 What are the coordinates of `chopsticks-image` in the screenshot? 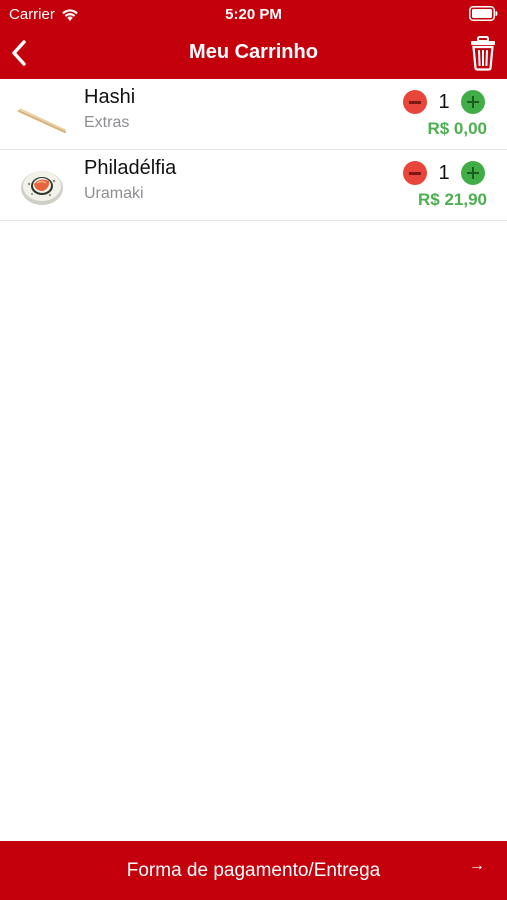 It's located at (42, 121).